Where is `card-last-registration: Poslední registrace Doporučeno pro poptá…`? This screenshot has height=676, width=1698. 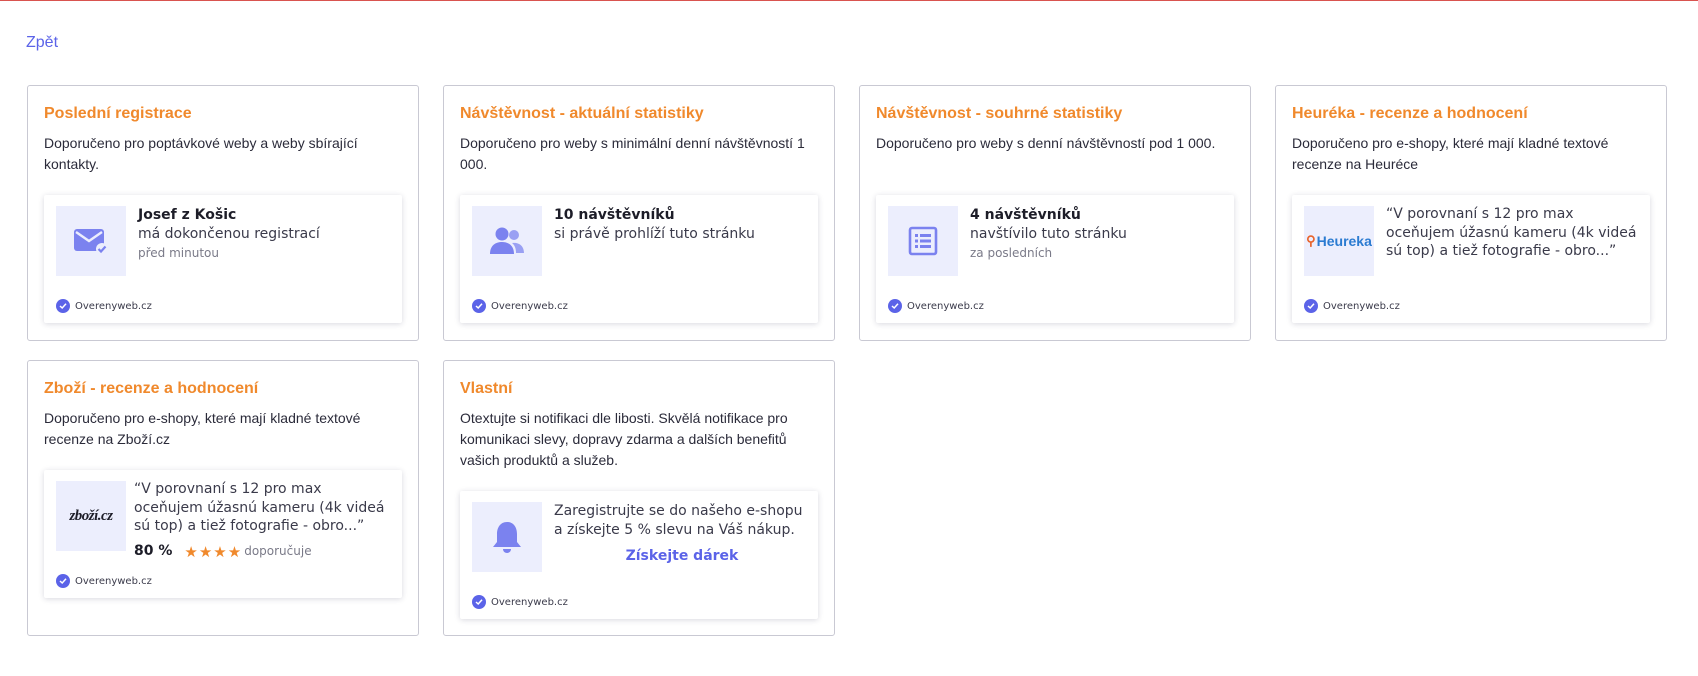
card-last-registration: Poslední registrace Doporučeno pro poptá… is located at coordinates (223, 213).